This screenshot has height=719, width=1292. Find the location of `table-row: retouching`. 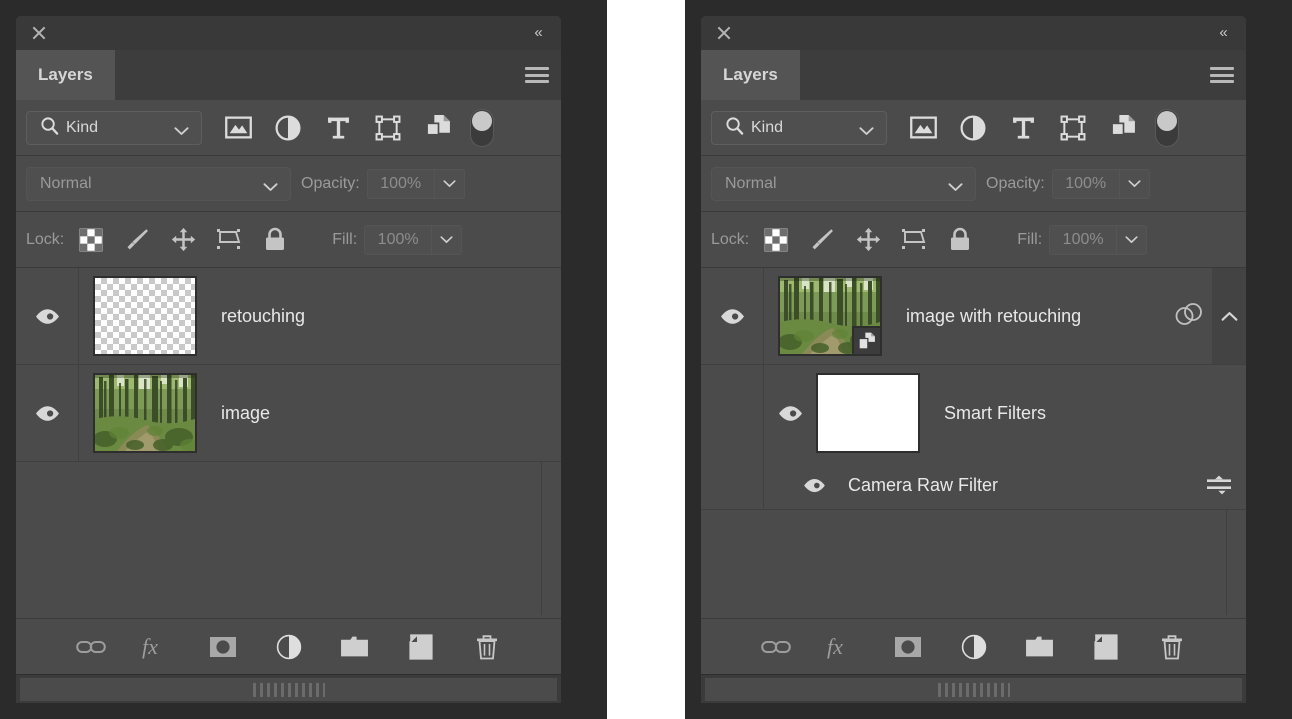

table-row: retouching is located at coordinates (288, 316).